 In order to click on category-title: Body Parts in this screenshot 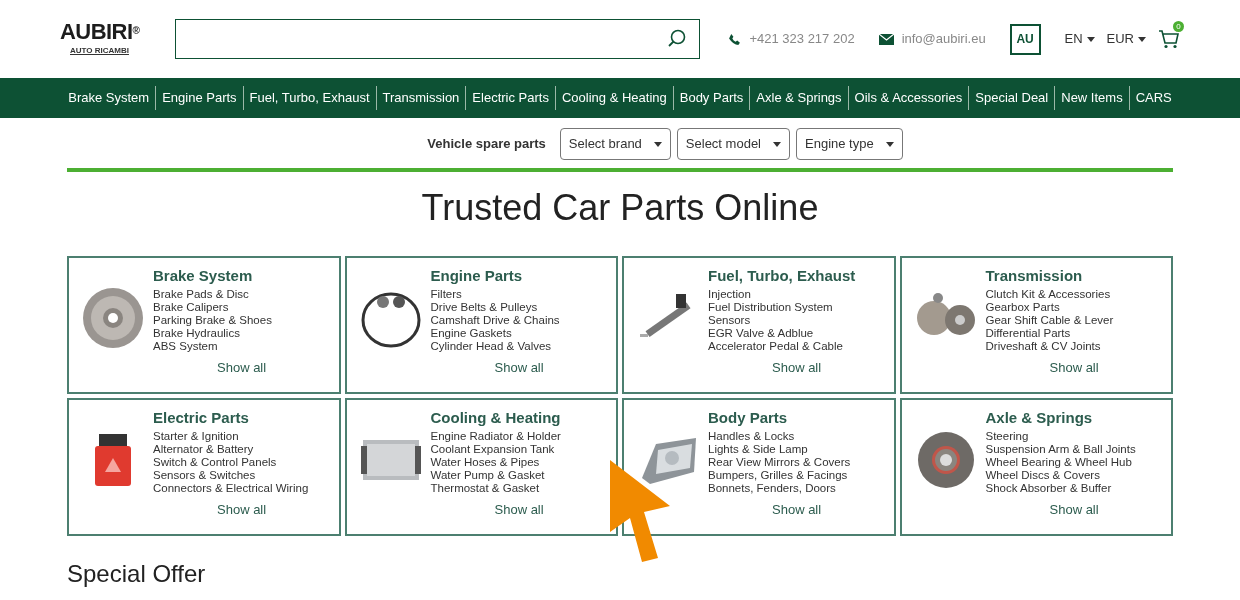, I will do `click(779, 418)`.